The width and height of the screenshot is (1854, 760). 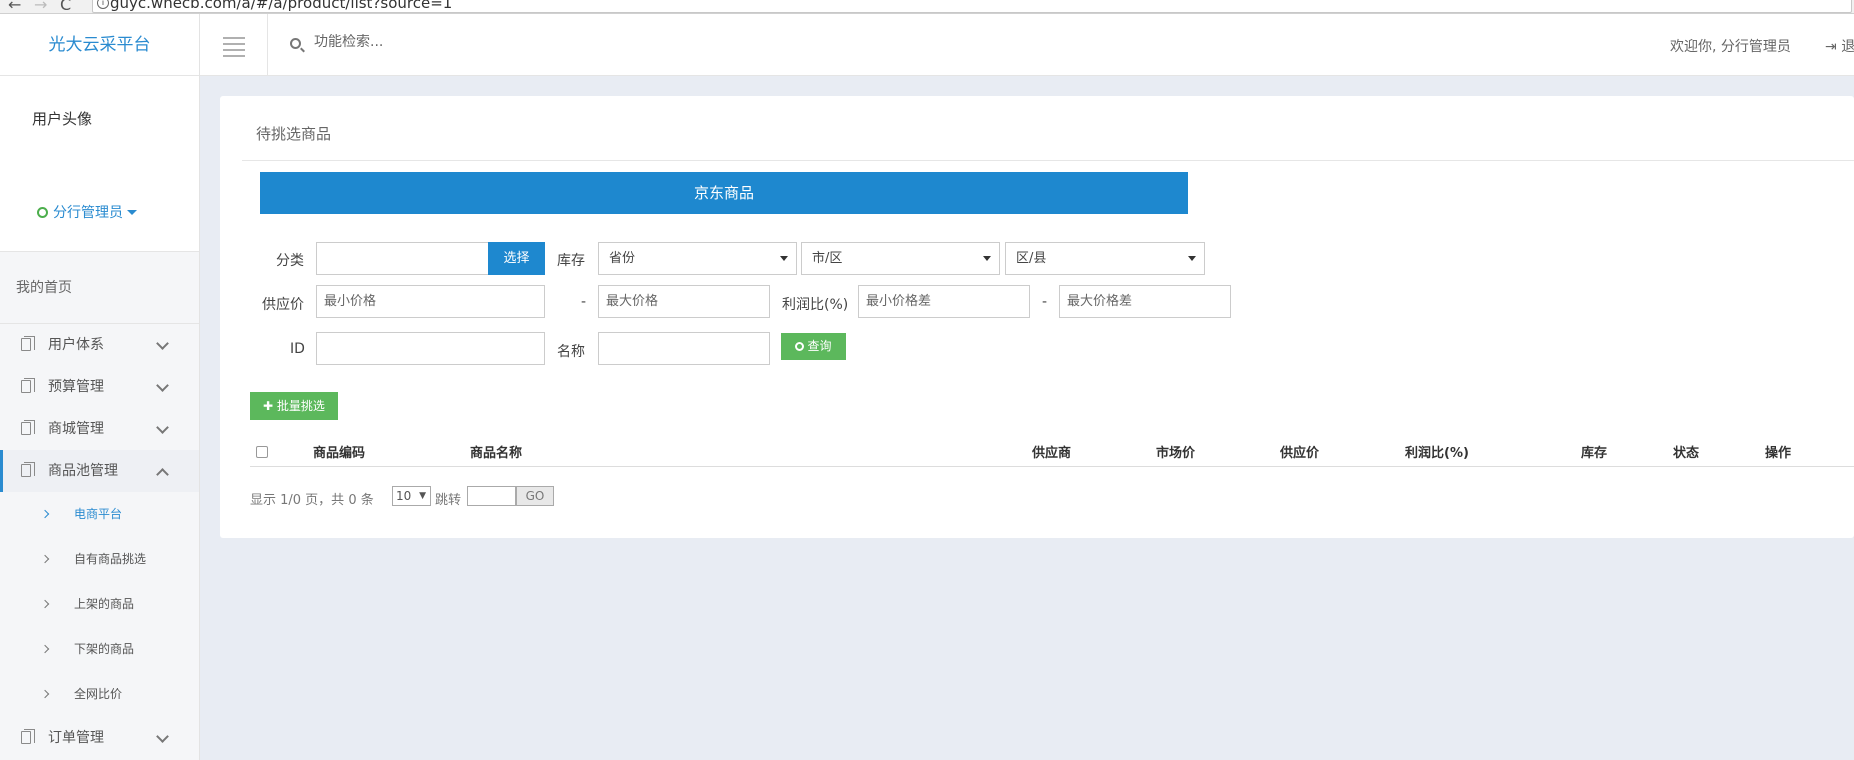 What do you see at coordinates (110, 559) in the screenshot?
I see `submenu-item-label: 自有商品挑选` at bounding box center [110, 559].